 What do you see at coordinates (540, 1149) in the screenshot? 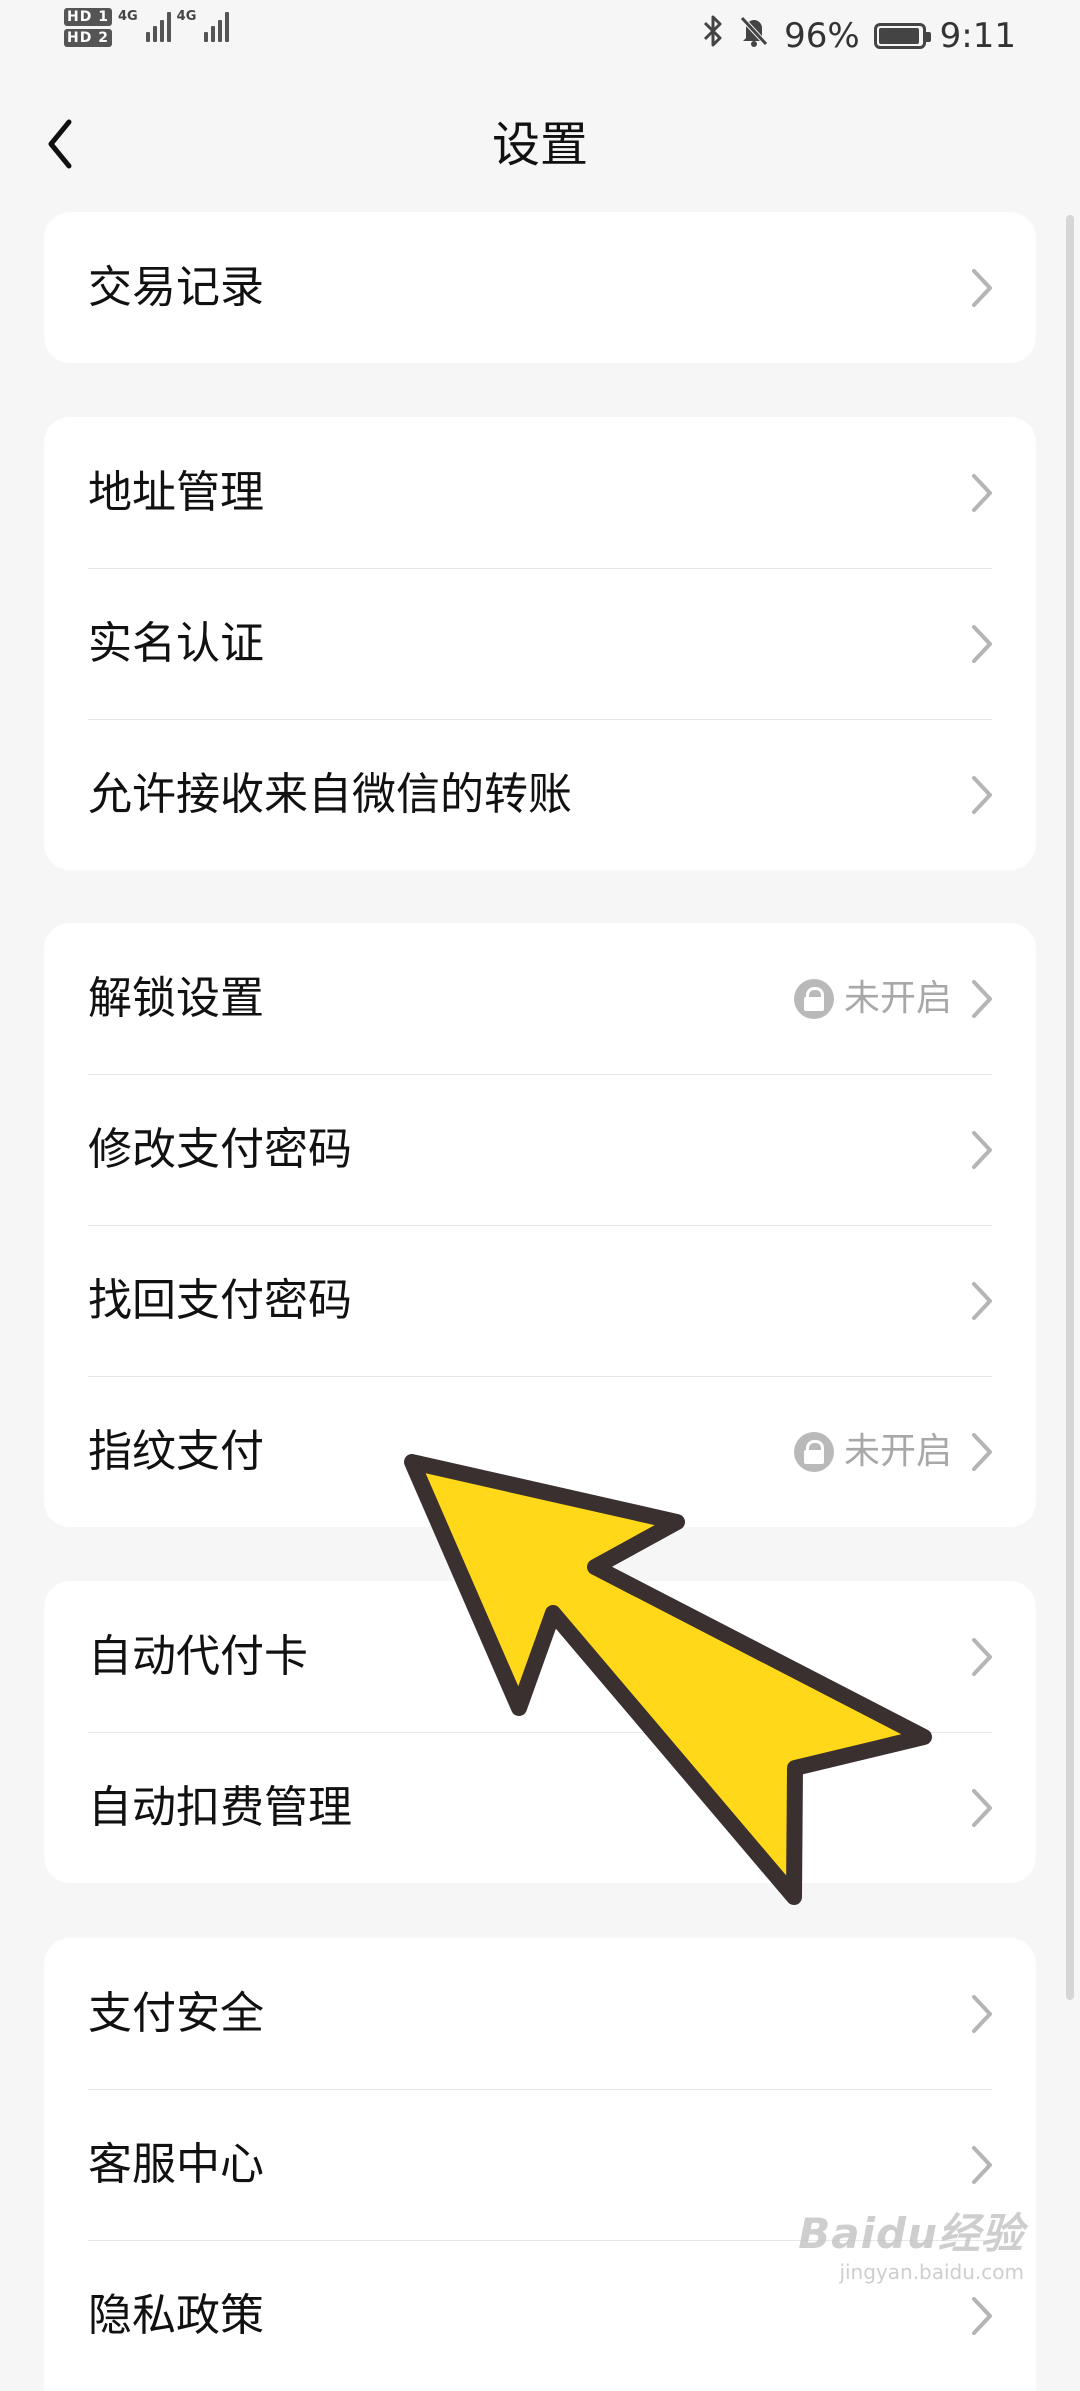
I see `settings-item-change-payment-password: 修改支付密码` at bounding box center [540, 1149].